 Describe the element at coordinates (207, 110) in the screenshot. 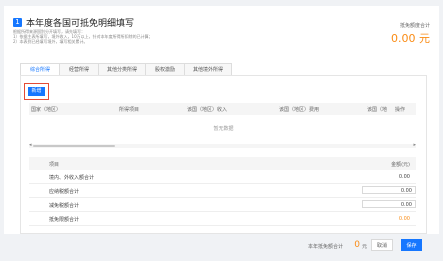

I see `col-foreign-income: 该国（地区）收入` at that location.